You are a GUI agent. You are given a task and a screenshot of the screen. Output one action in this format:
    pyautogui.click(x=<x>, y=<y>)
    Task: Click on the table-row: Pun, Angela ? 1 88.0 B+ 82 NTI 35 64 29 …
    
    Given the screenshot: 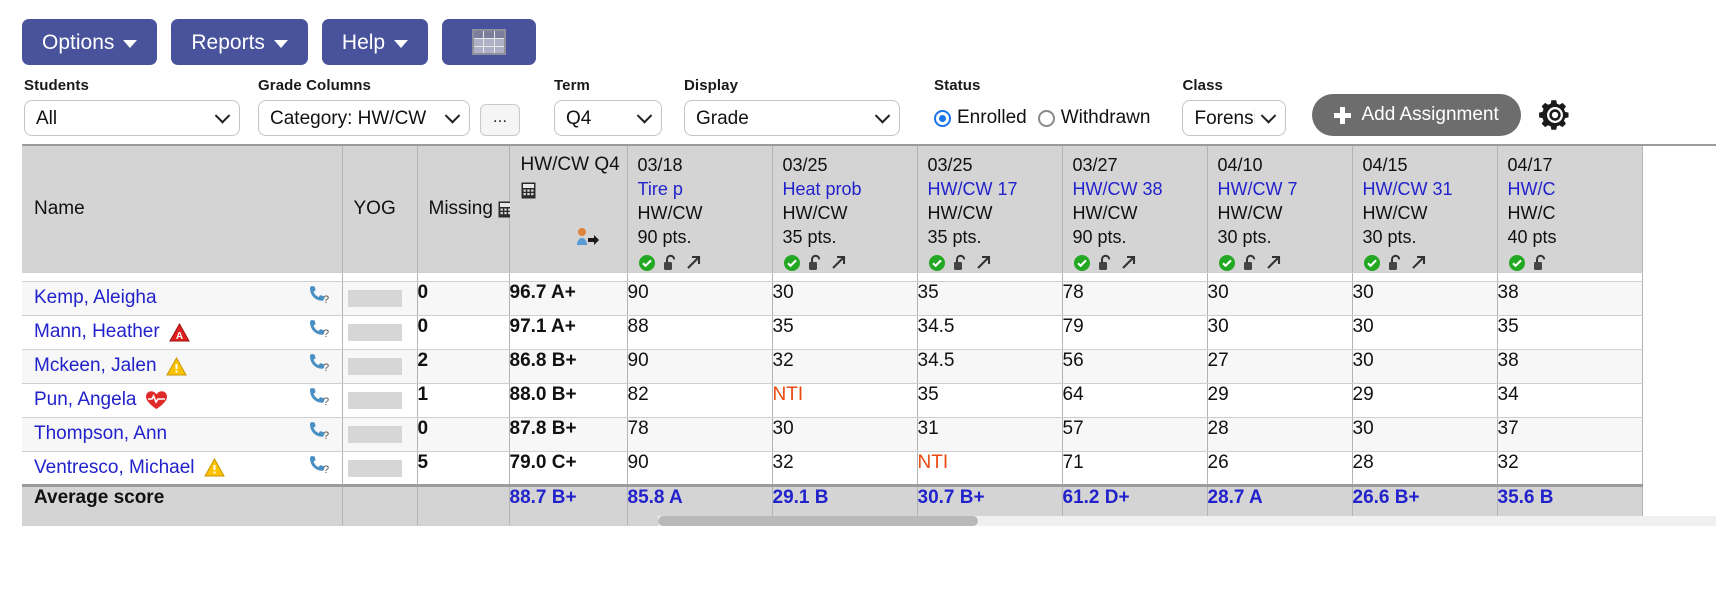 What is the action you would take?
    pyautogui.click(x=832, y=400)
    